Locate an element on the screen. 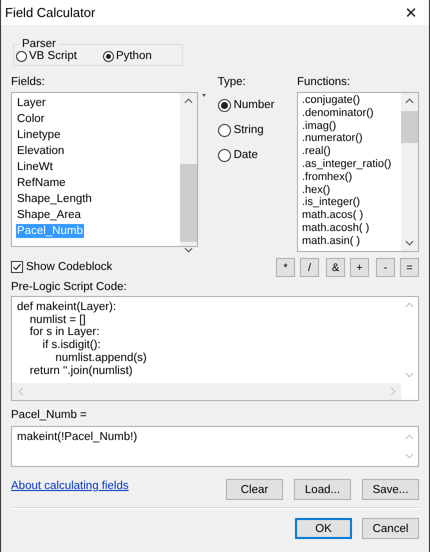 Image resolution: width=430 pixels, height=552 pixels. function-item: .imag() is located at coordinates (319, 125).